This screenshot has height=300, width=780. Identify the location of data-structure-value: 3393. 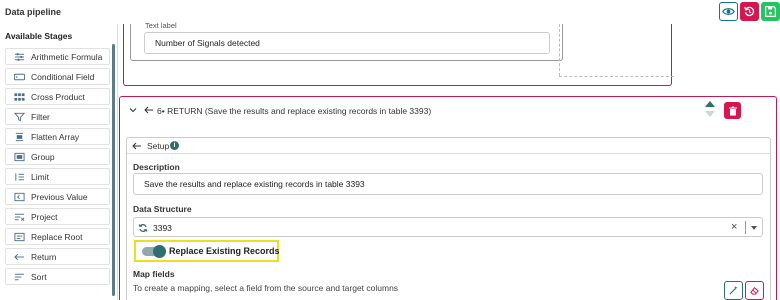
(162, 228).